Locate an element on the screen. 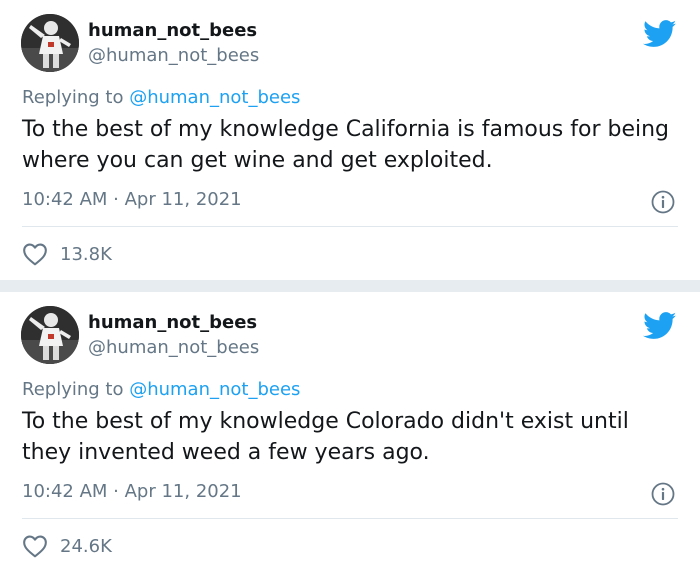  tweet-separator is located at coordinates (350, 286).